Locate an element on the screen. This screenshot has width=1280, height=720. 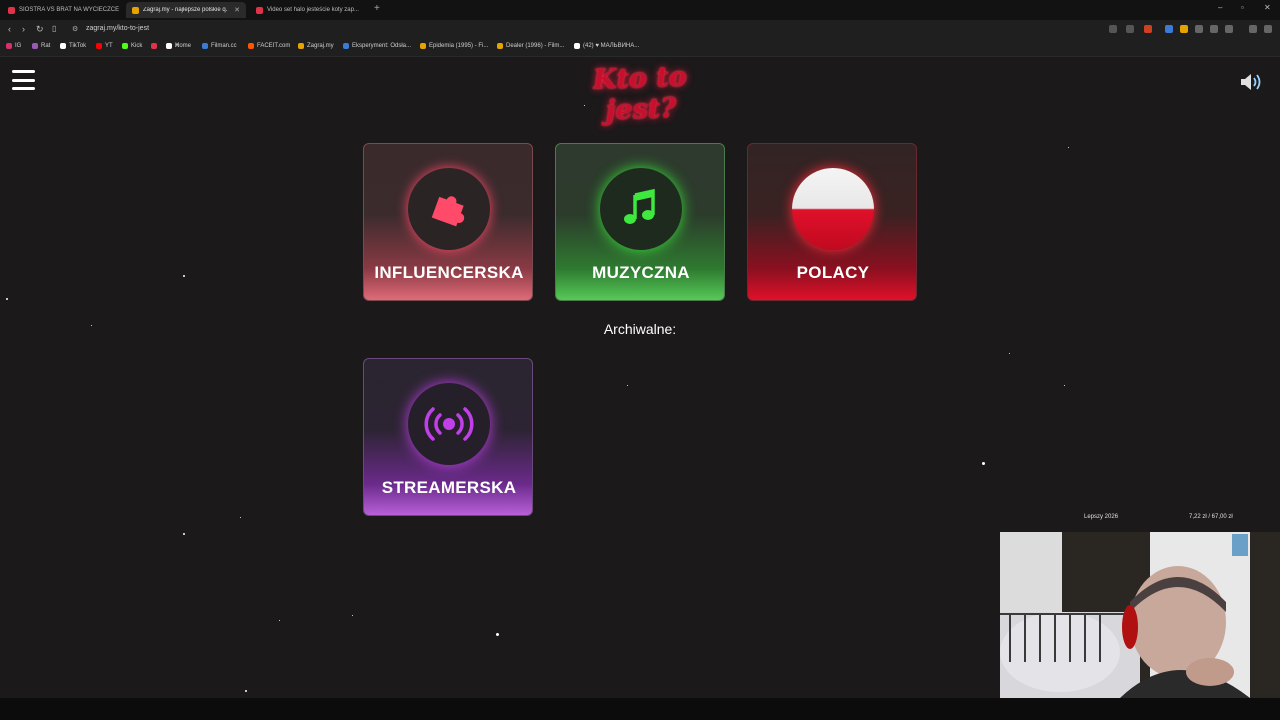
polish-flag-icon is located at coordinates (833, 209).